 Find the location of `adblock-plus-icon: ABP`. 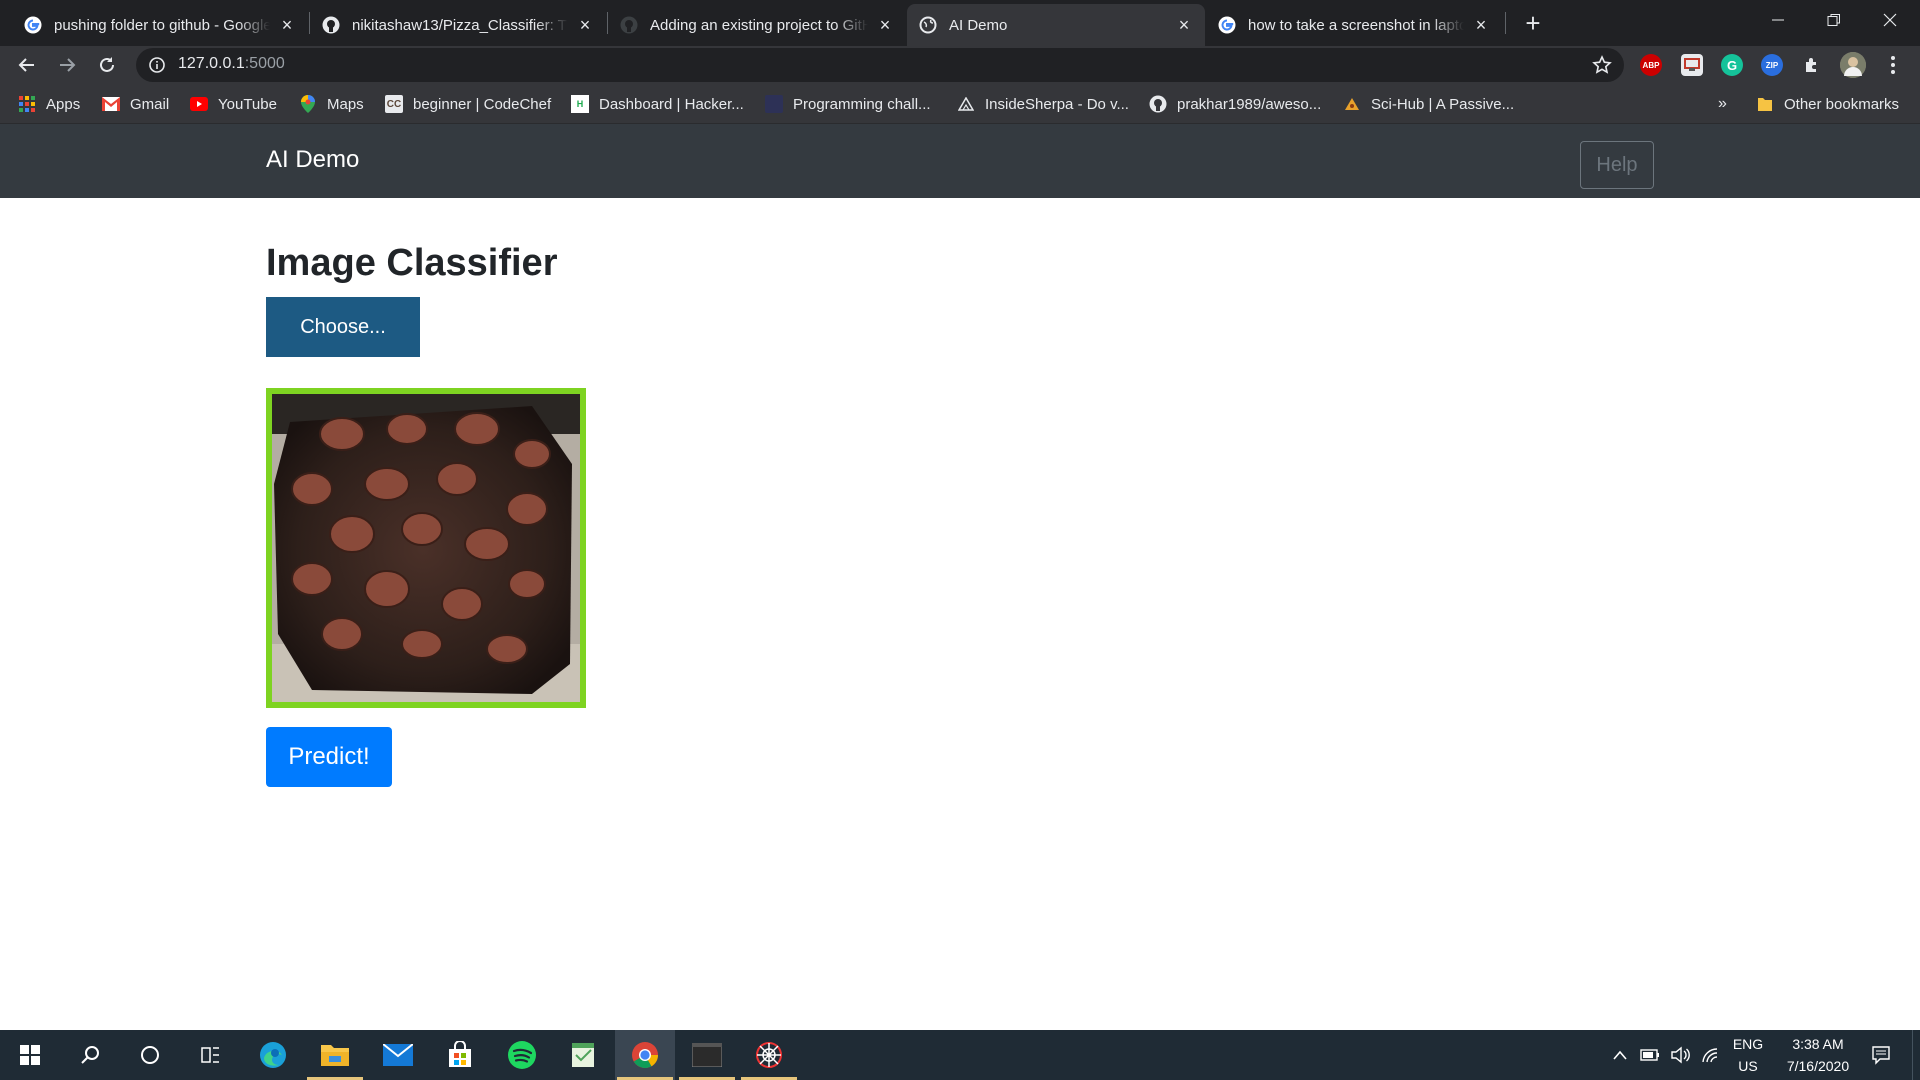

adblock-plus-icon: ABP is located at coordinates (1651, 65).